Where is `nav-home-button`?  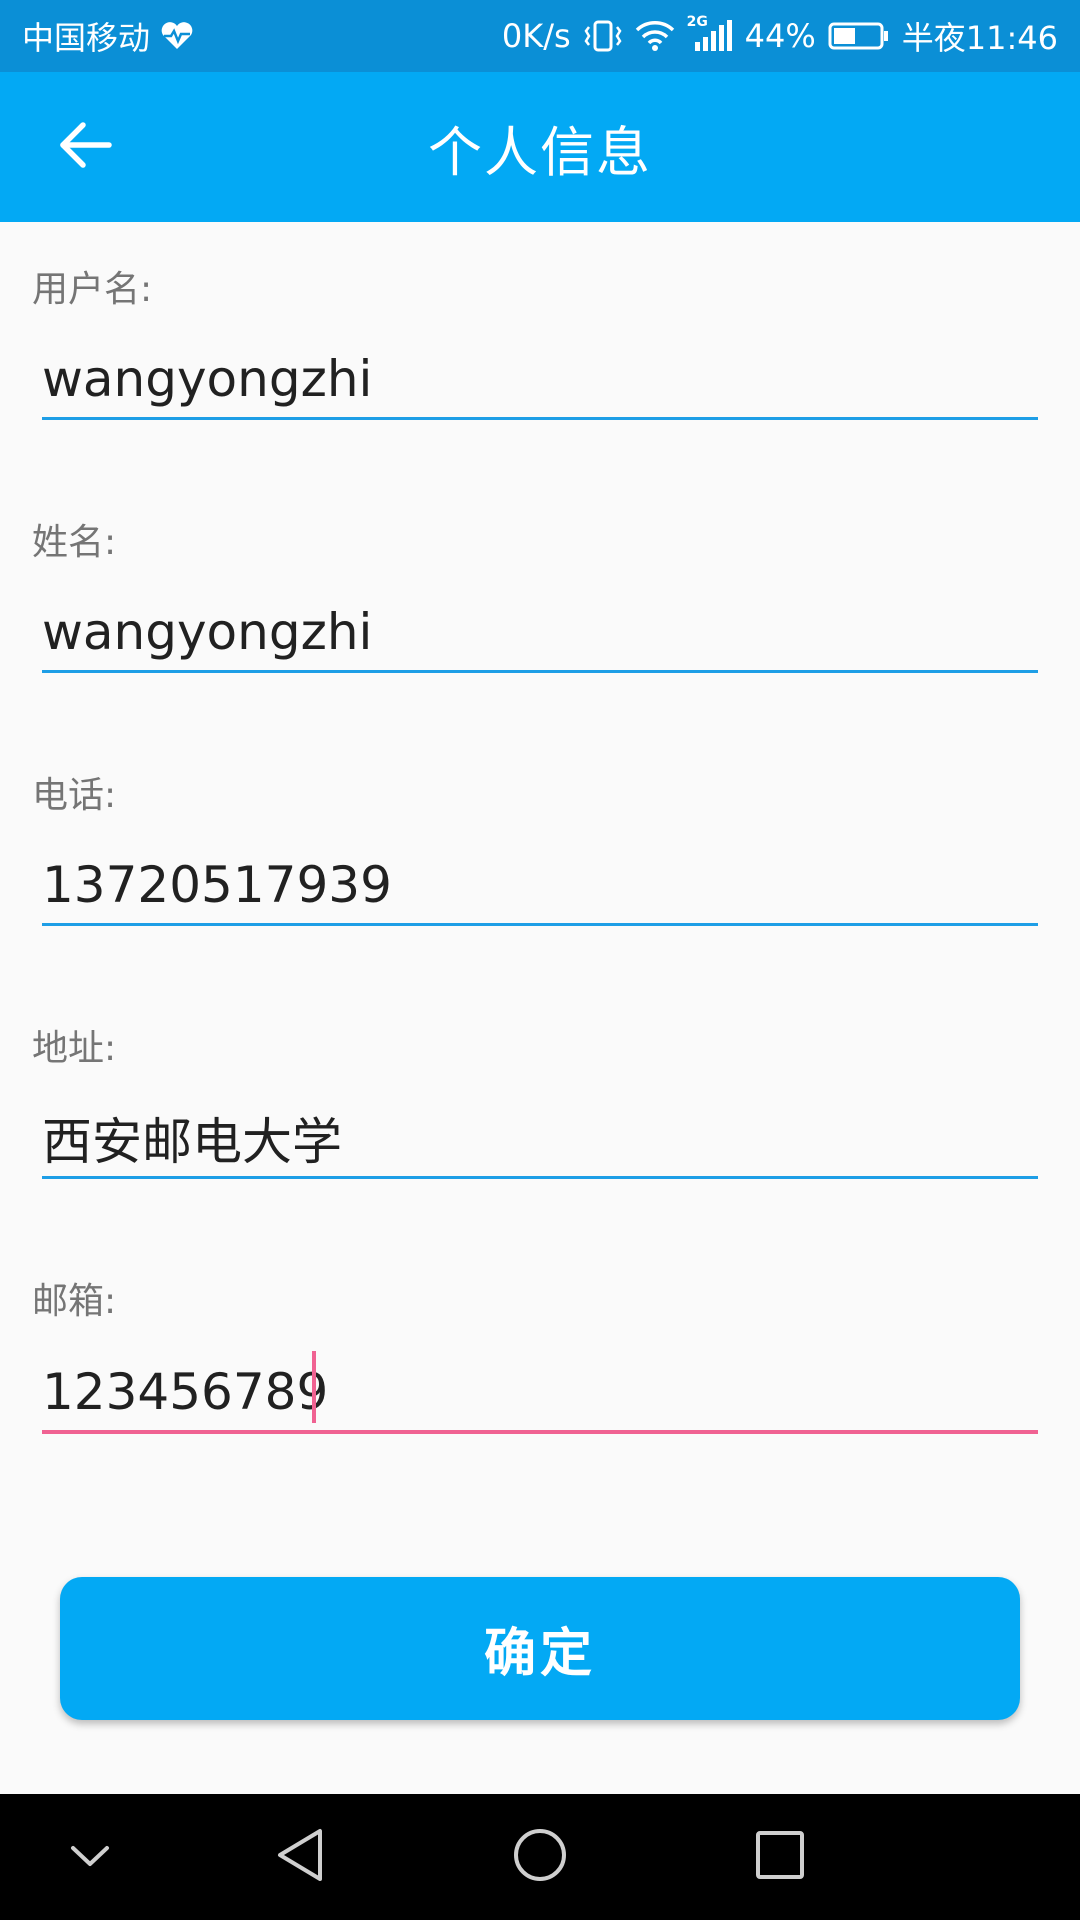
nav-home-button is located at coordinates (540, 1857).